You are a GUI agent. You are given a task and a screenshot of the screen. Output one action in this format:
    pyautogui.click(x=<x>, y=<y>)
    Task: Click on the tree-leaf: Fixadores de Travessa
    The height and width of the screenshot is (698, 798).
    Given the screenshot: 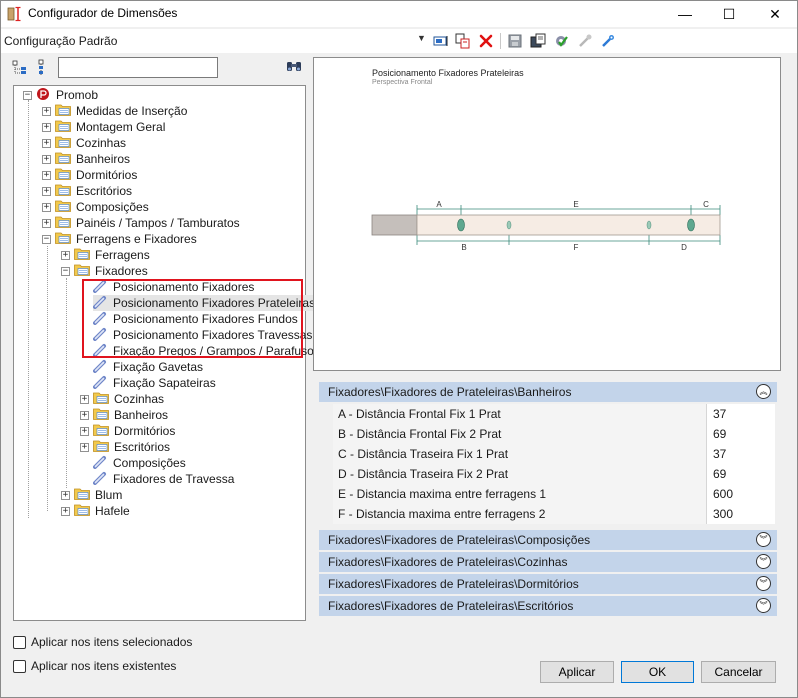 What is the action you would take?
    pyautogui.click(x=164, y=479)
    